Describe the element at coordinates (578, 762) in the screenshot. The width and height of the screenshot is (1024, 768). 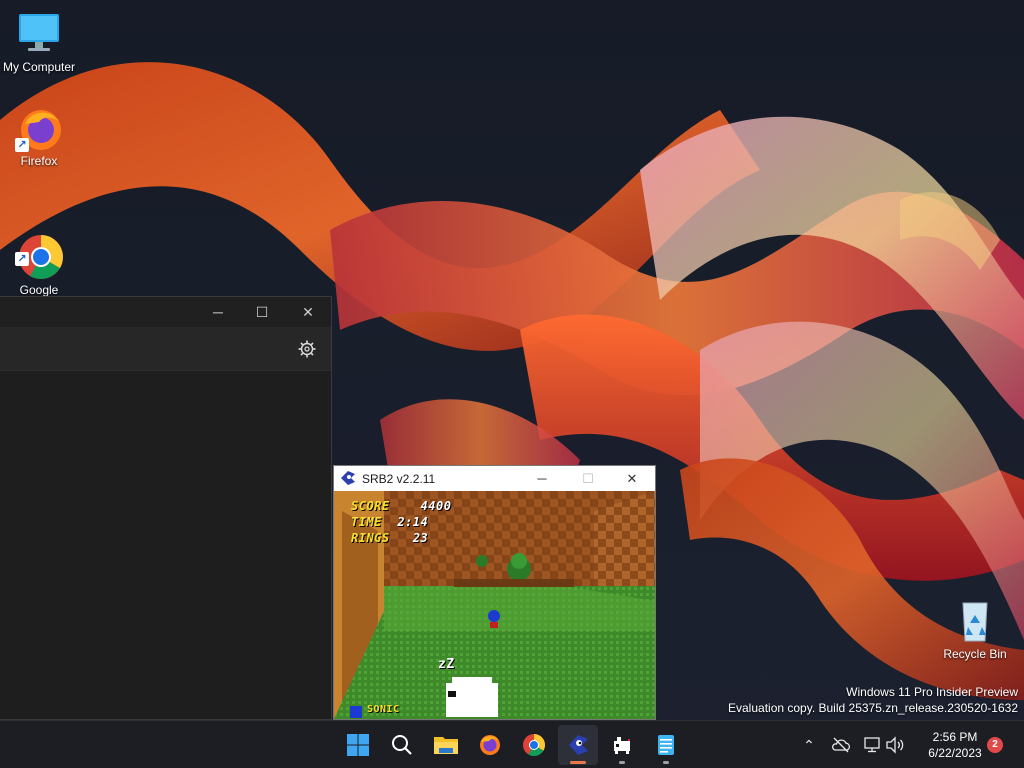
I see `focused-indicator` at that location.